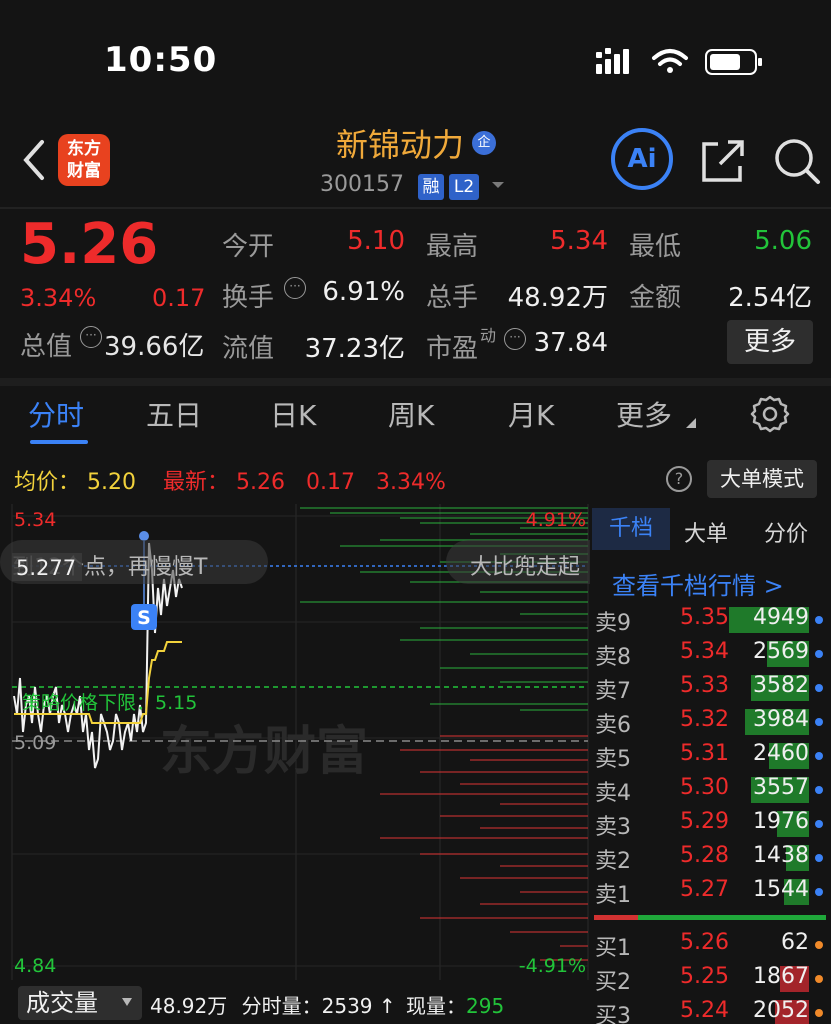 The height and width of the screenshot is (1024, 831). I want to click on divider, so click(415, 208).